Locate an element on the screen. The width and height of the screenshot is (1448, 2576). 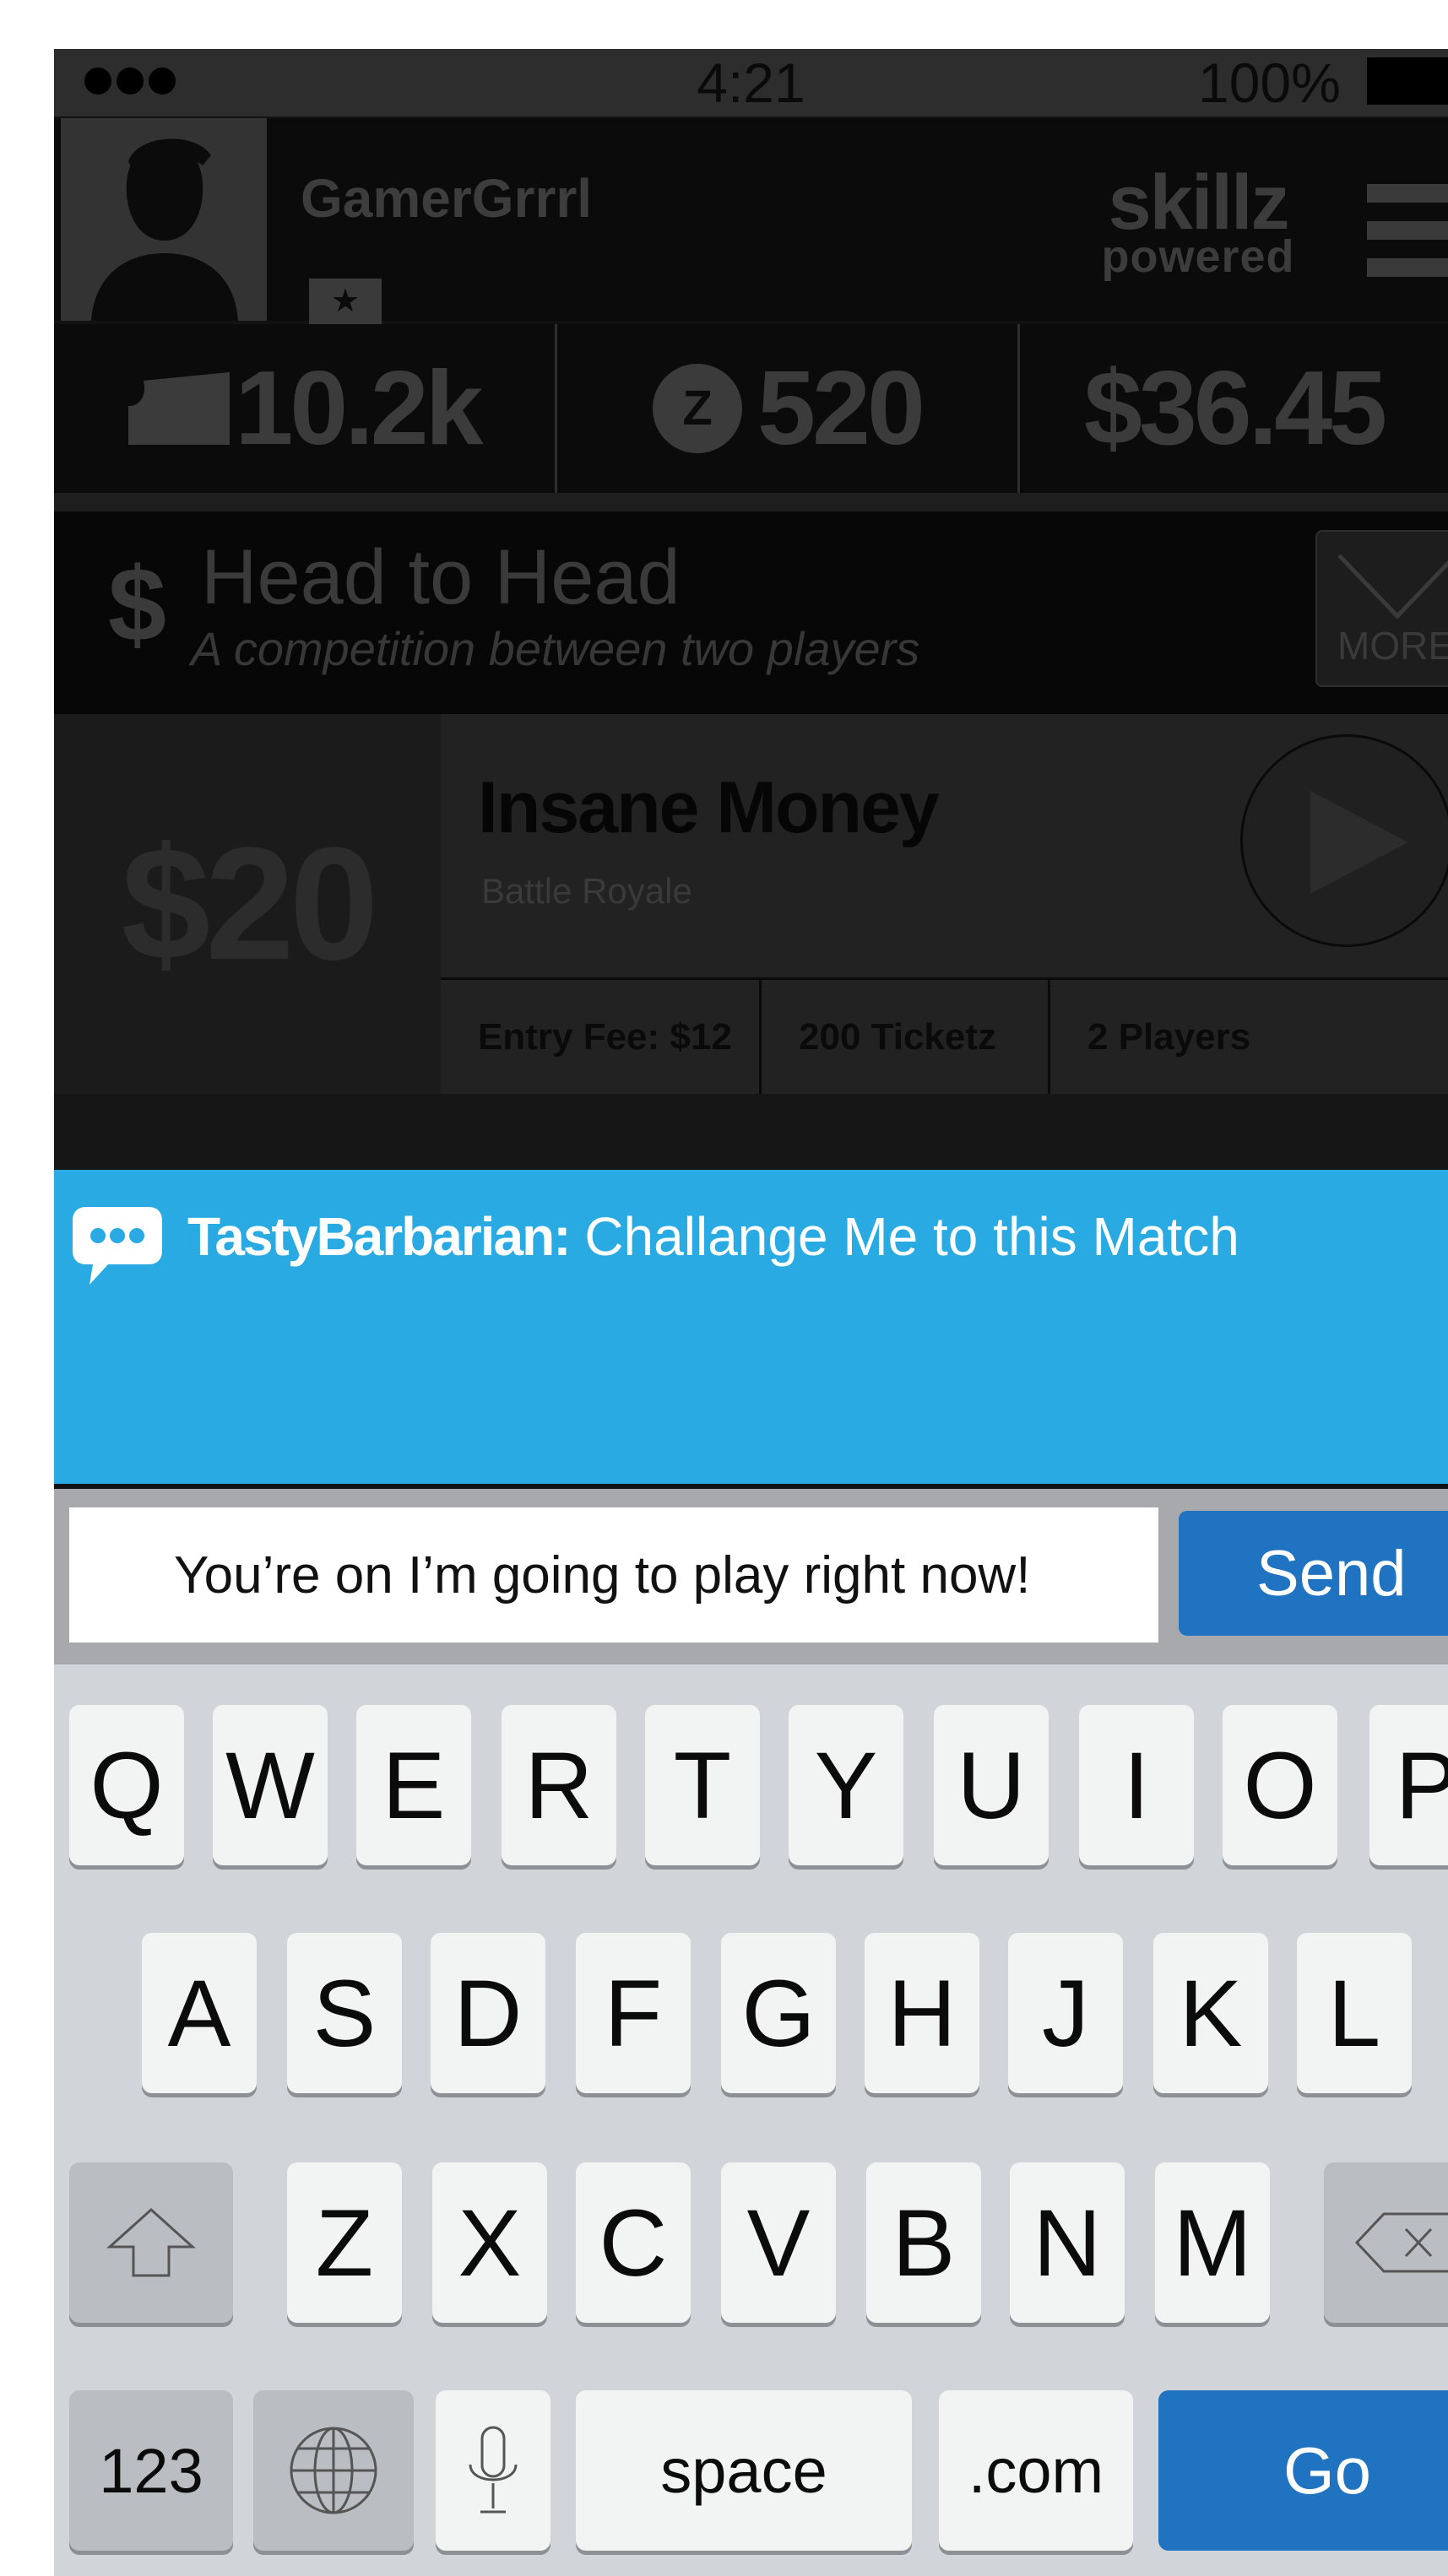
message-composer: Send is located at coordinates (751, 1576).